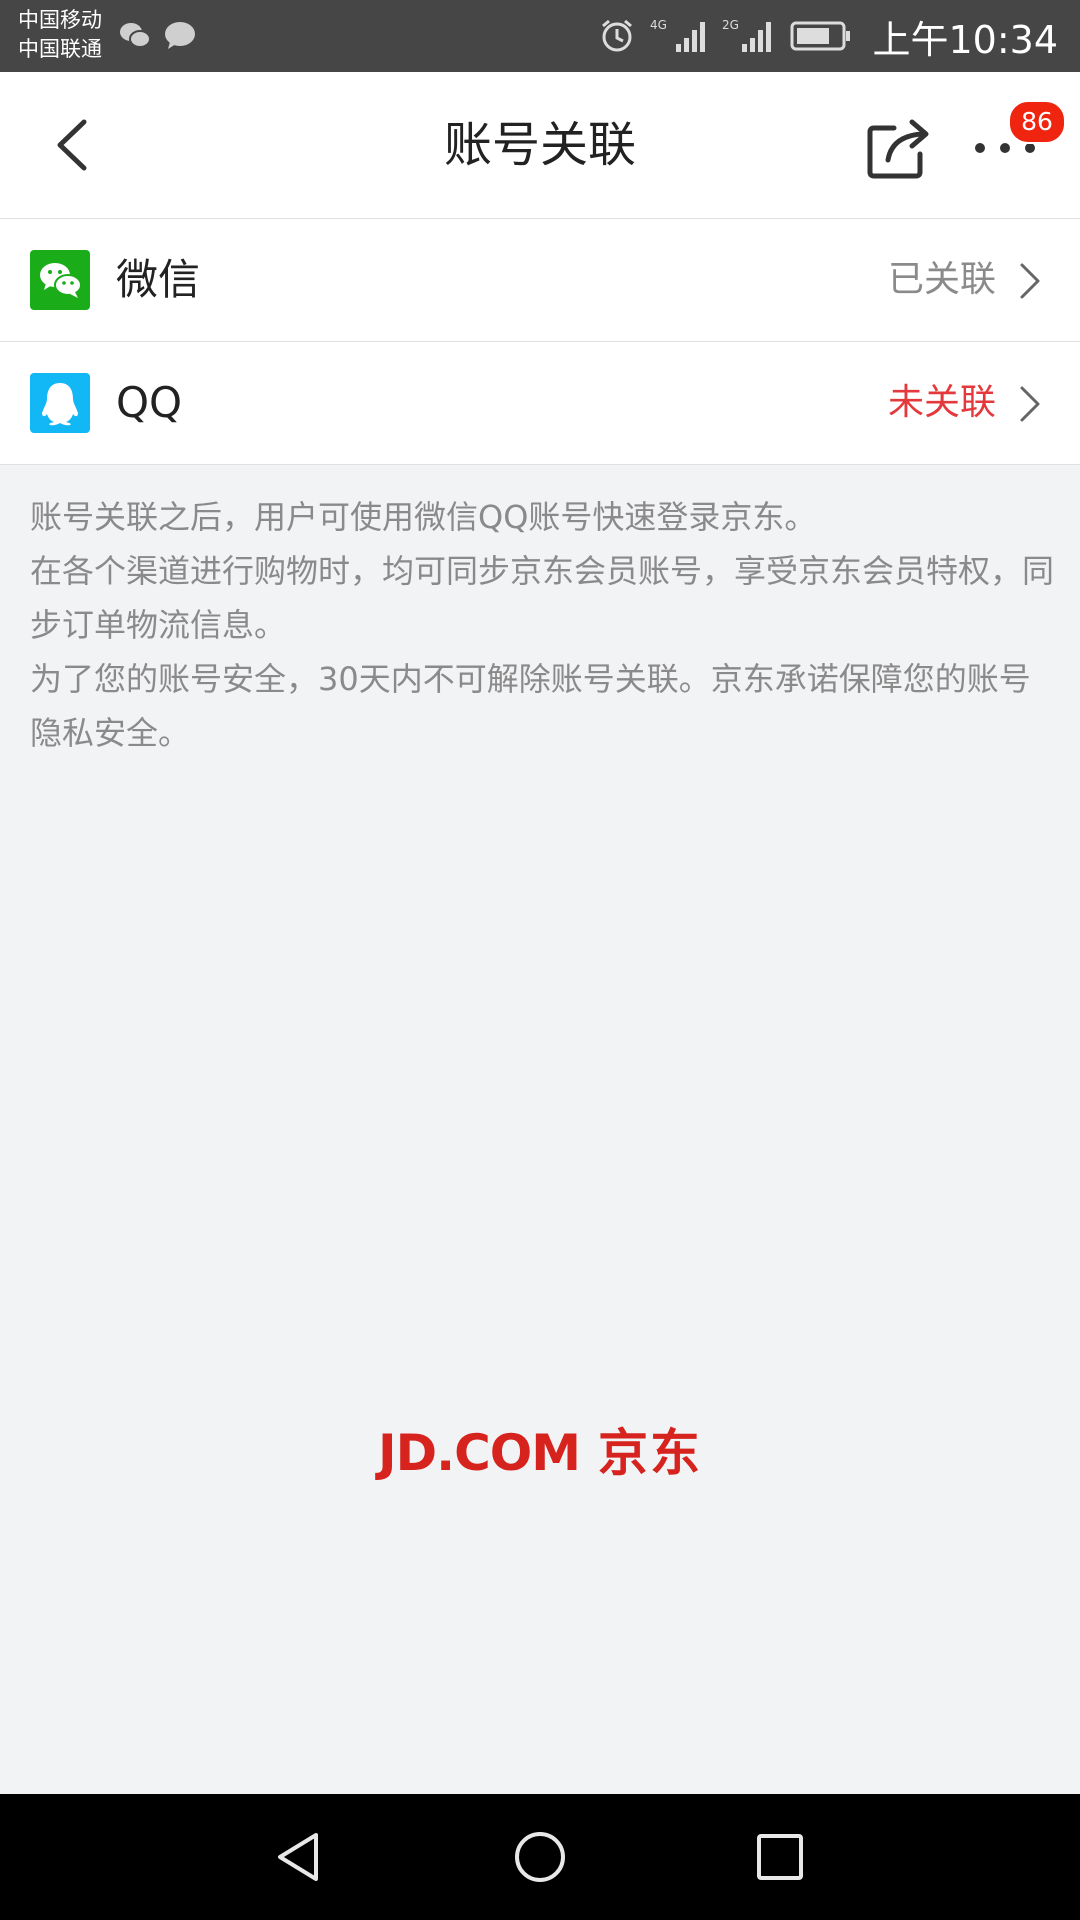  I want to click on nav-back-icon, so click(298, 1857).